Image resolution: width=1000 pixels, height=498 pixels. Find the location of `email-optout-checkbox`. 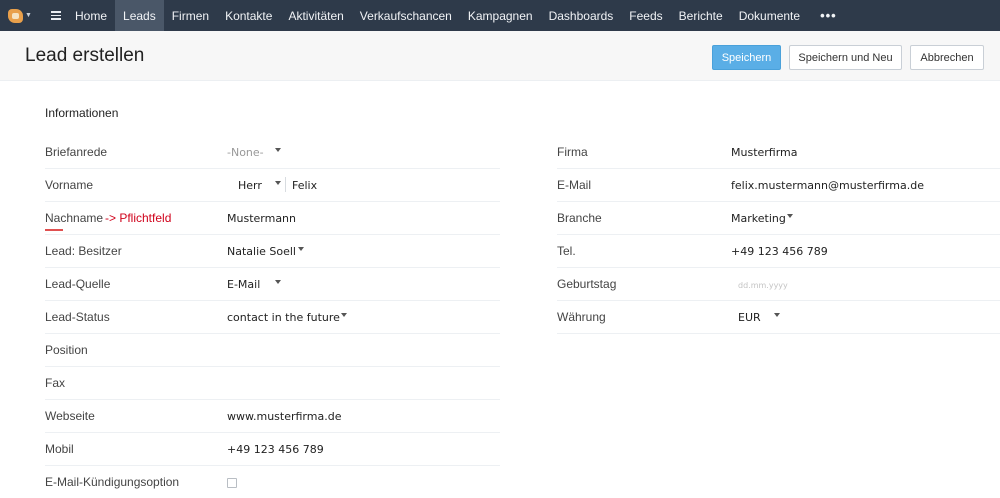

email-optout-checkbox is located at coordinates (232, 483).